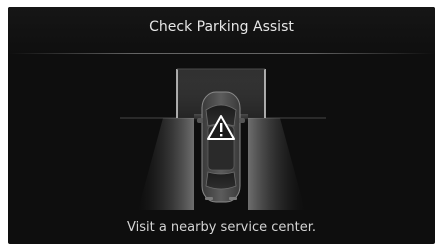  Describe the element at coordinates (221, 227) in the screenshot. I see `alert-message: Visit a nearby service center.` at that location.